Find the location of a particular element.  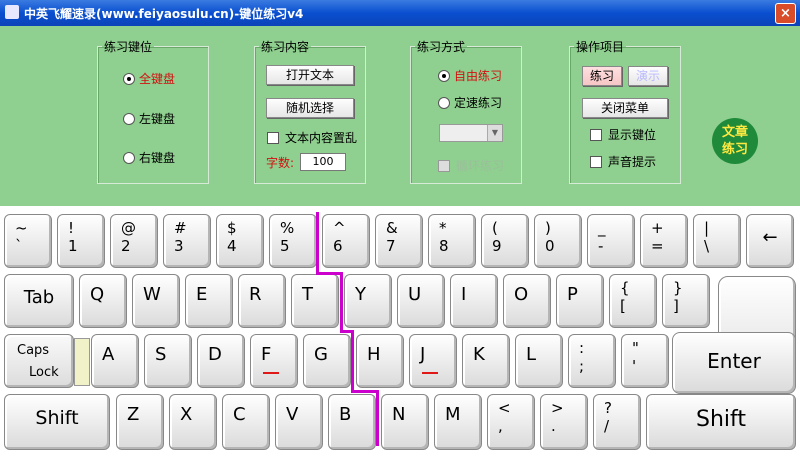

key-m: M is located at coordinates (458, 422).